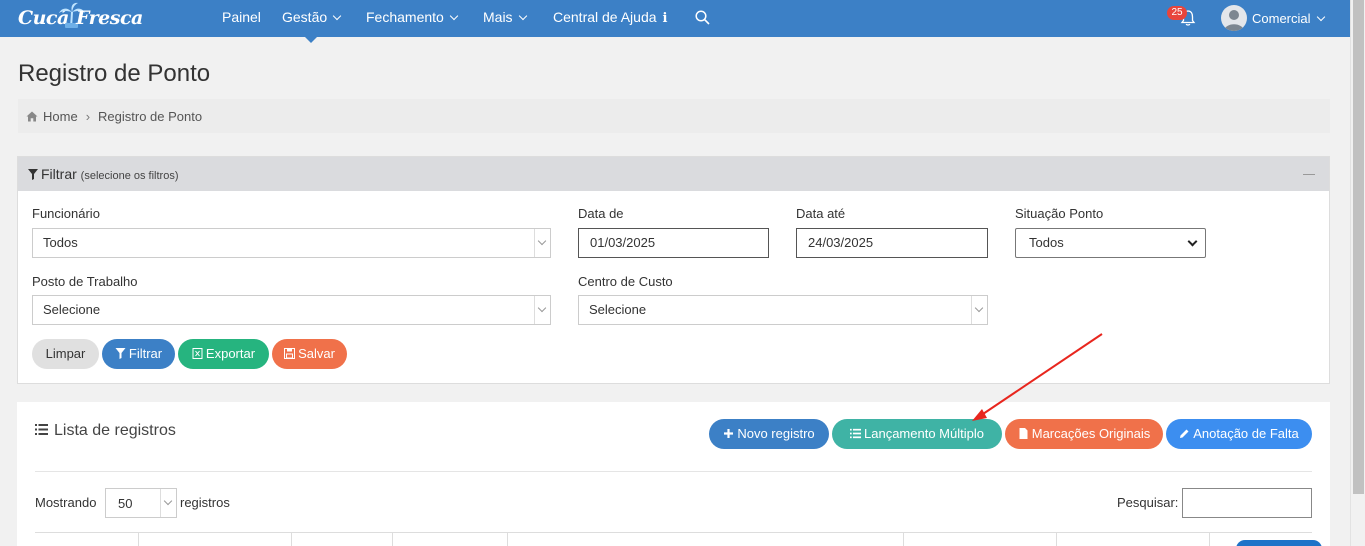  Describe the element at coordinates (1046, 242) in the screenshot. I see `situacao-value: Todos` at that location.